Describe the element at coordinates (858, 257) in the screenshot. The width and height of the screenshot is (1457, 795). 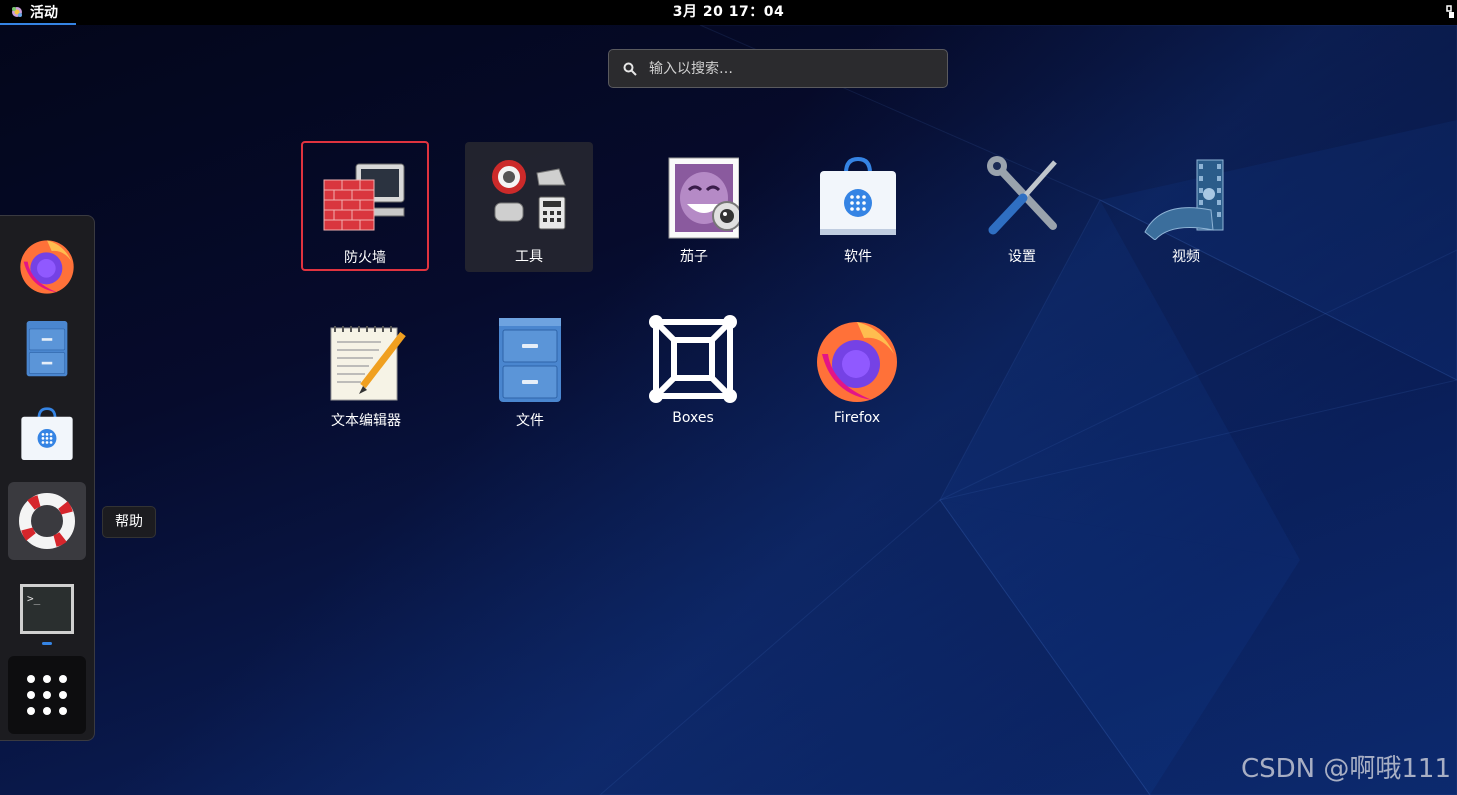
I see `app-label: 软件` at that location.